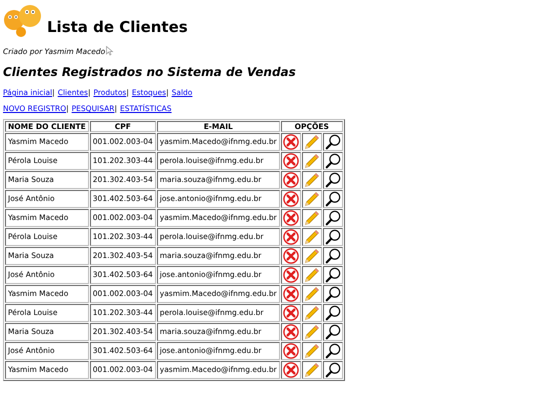 The image size is (540, 405). I want to click on smiley-faces-icon, so click(23, 21).